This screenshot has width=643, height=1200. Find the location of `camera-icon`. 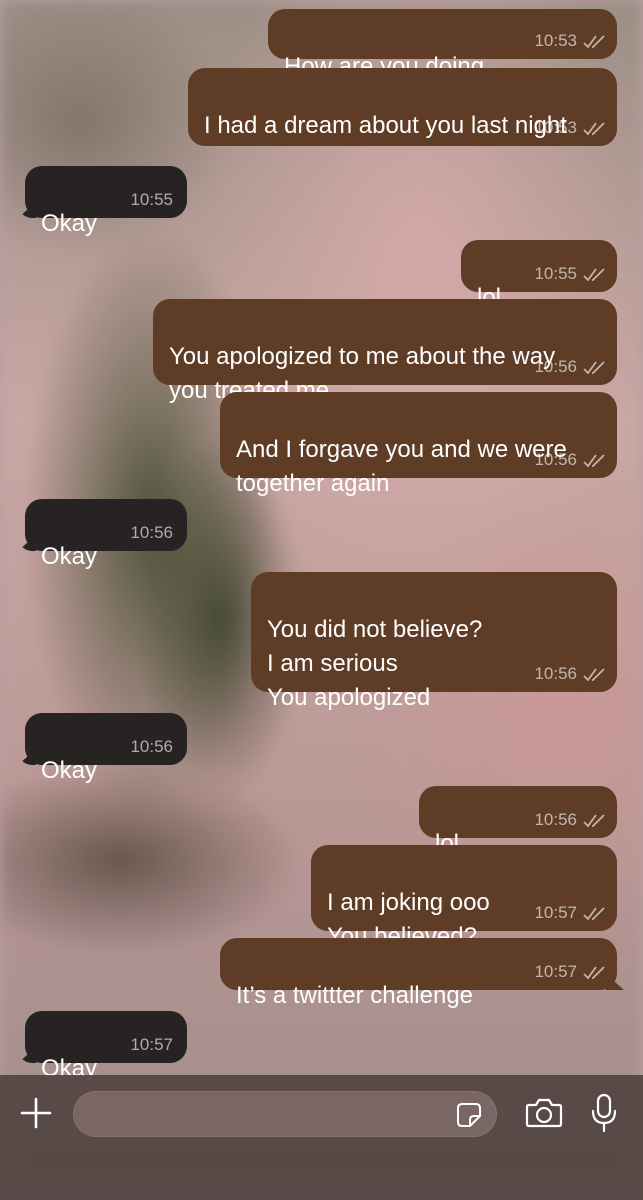

camera-icon is located at coordinates (544, 1113).